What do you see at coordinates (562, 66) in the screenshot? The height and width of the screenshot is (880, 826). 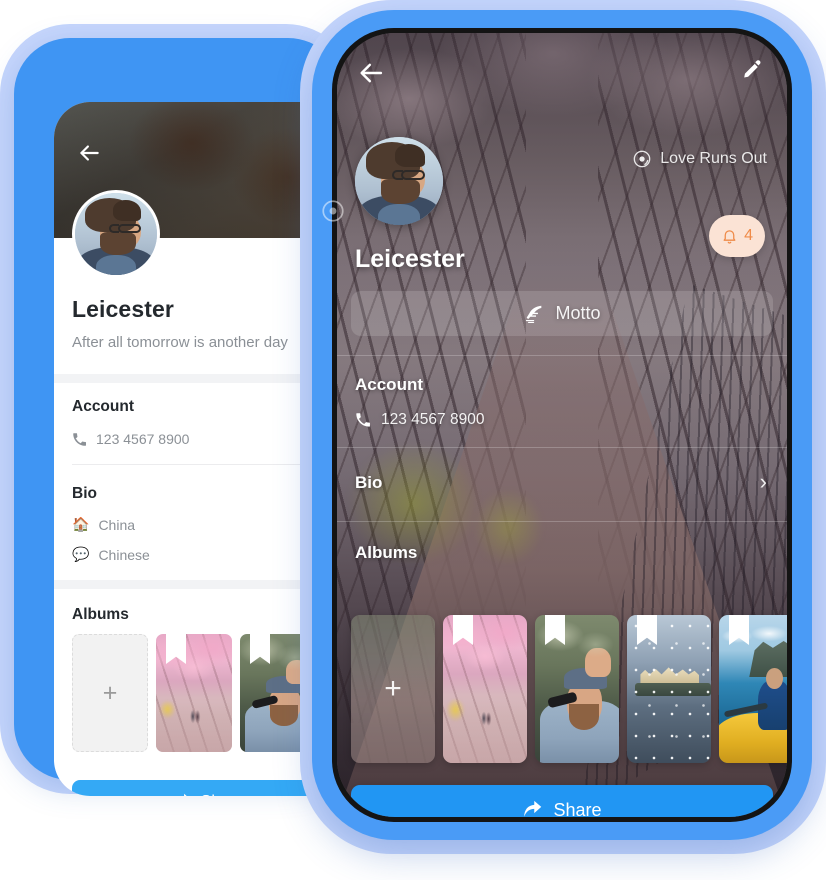 I see `front-topbar` at bounding box center [562, 66].